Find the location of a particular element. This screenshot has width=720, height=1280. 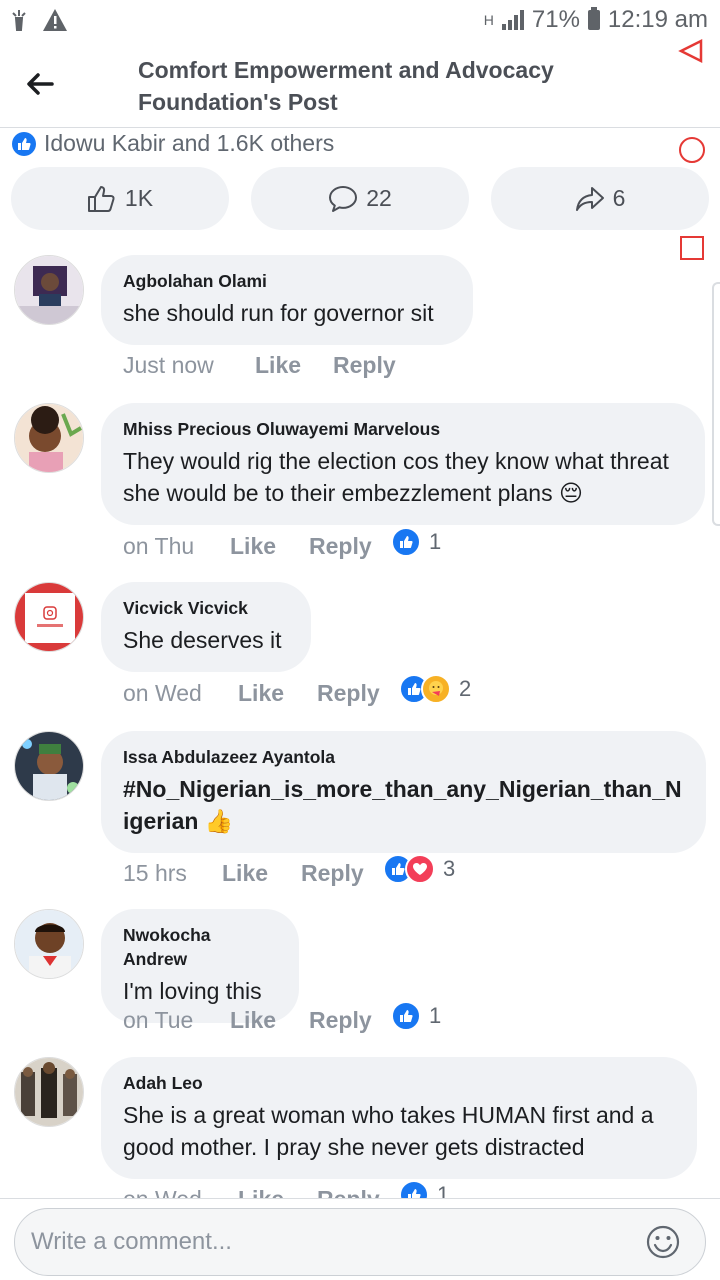

comment-text: I'm loving this is located at coordinates (192, 991).